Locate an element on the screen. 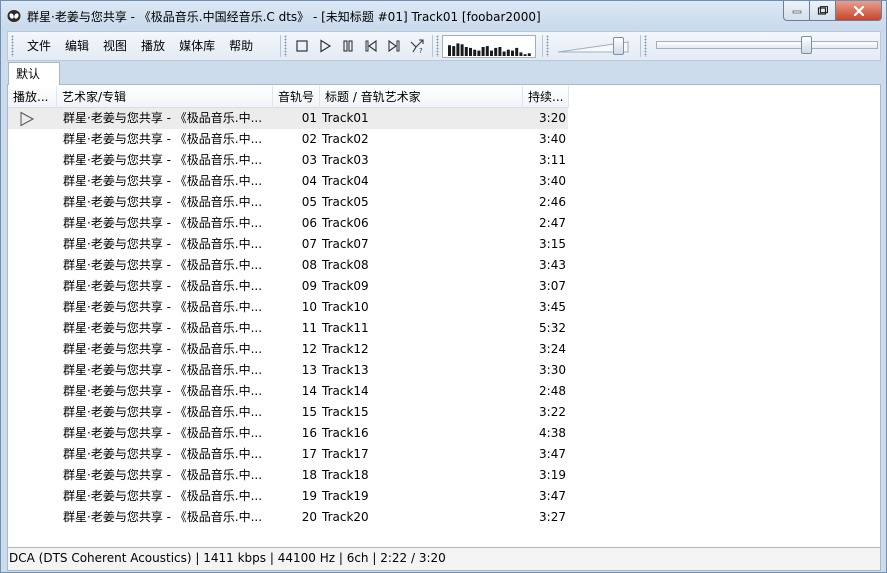 This screenshot has width=887, height=573. random-button: ? is located at coordinates (417, 46).